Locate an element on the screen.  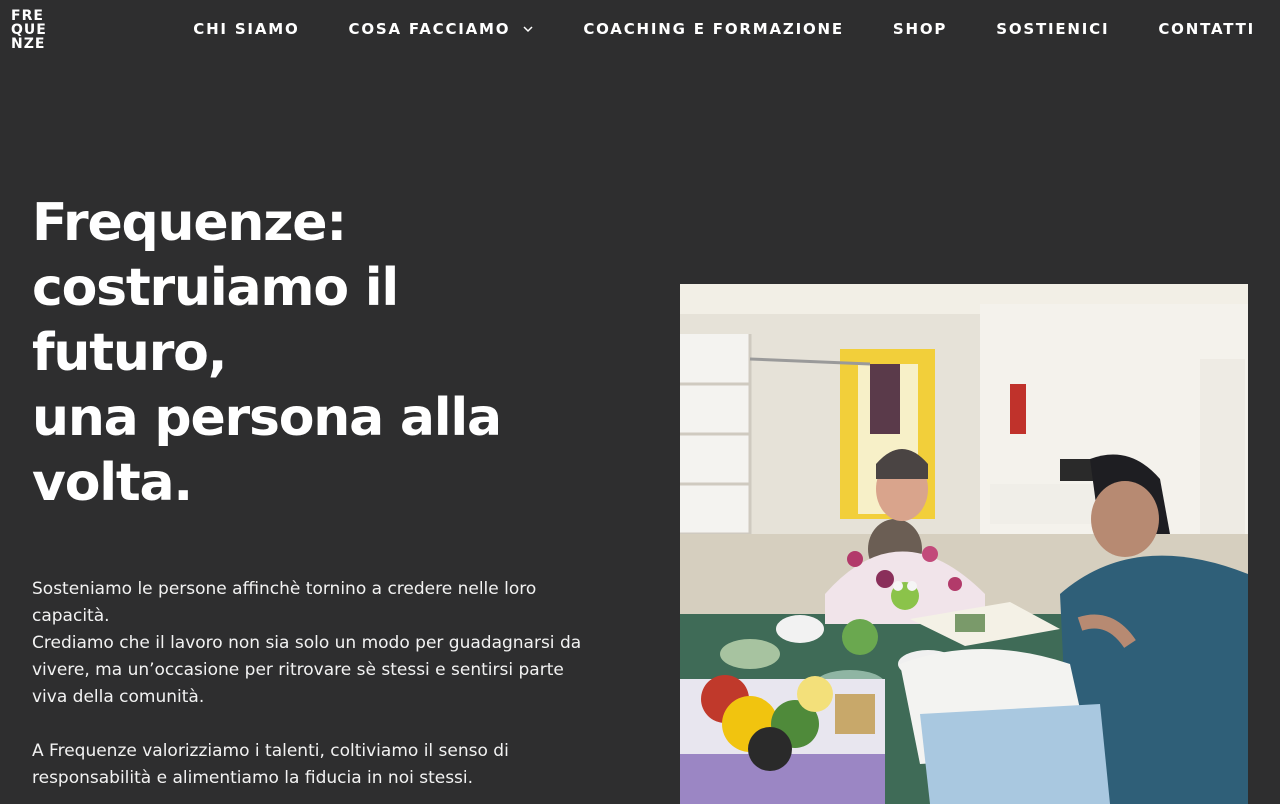
nav-label: COSA FACCIAMO is located at coordinates (429, 29).